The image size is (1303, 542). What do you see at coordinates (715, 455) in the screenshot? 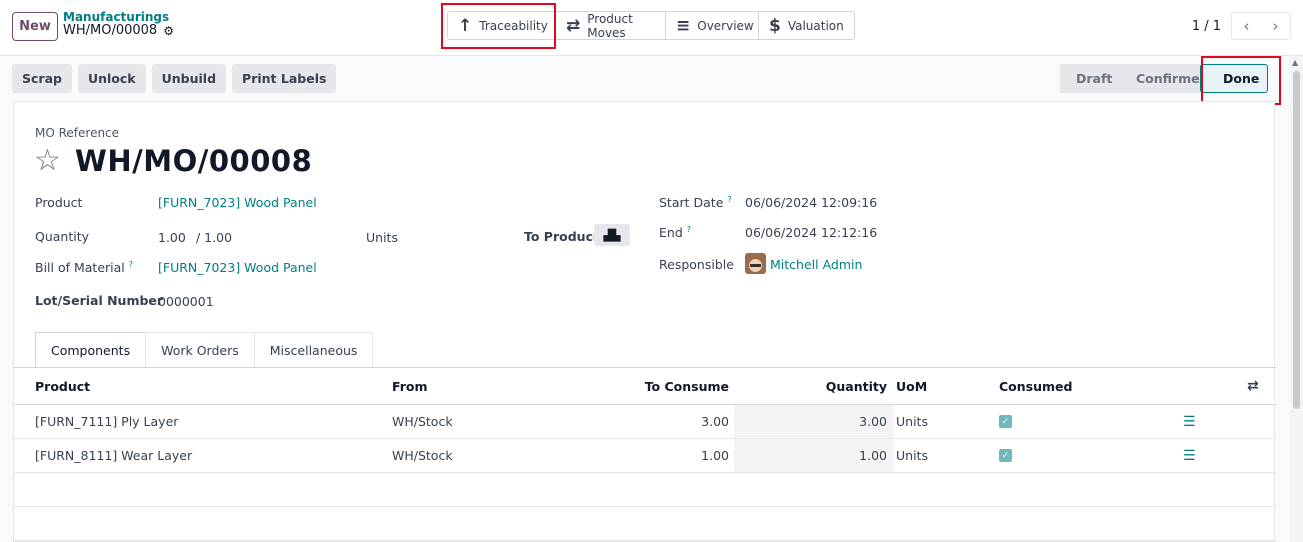
I see `row-to-consume: 1.00` at bounding box center [715, 455].